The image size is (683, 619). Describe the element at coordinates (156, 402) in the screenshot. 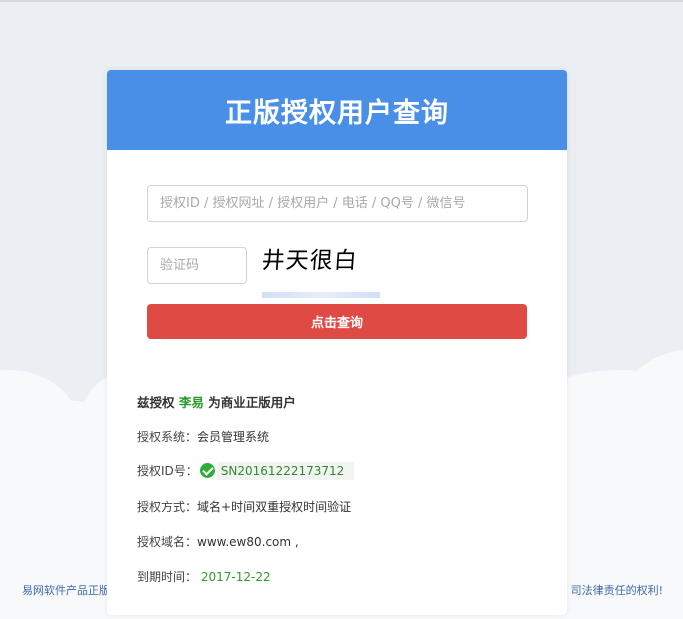

I see `result-title-prefix: 兹授权` at that location.